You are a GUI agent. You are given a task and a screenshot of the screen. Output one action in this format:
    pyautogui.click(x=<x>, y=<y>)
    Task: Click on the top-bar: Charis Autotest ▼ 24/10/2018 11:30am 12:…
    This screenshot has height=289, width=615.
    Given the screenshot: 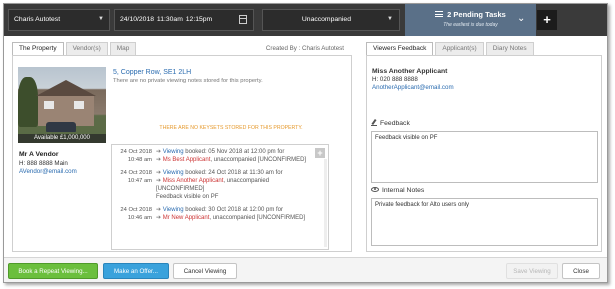 What is the action you would take?
    pyautogui.click(x=305, y=20)
    